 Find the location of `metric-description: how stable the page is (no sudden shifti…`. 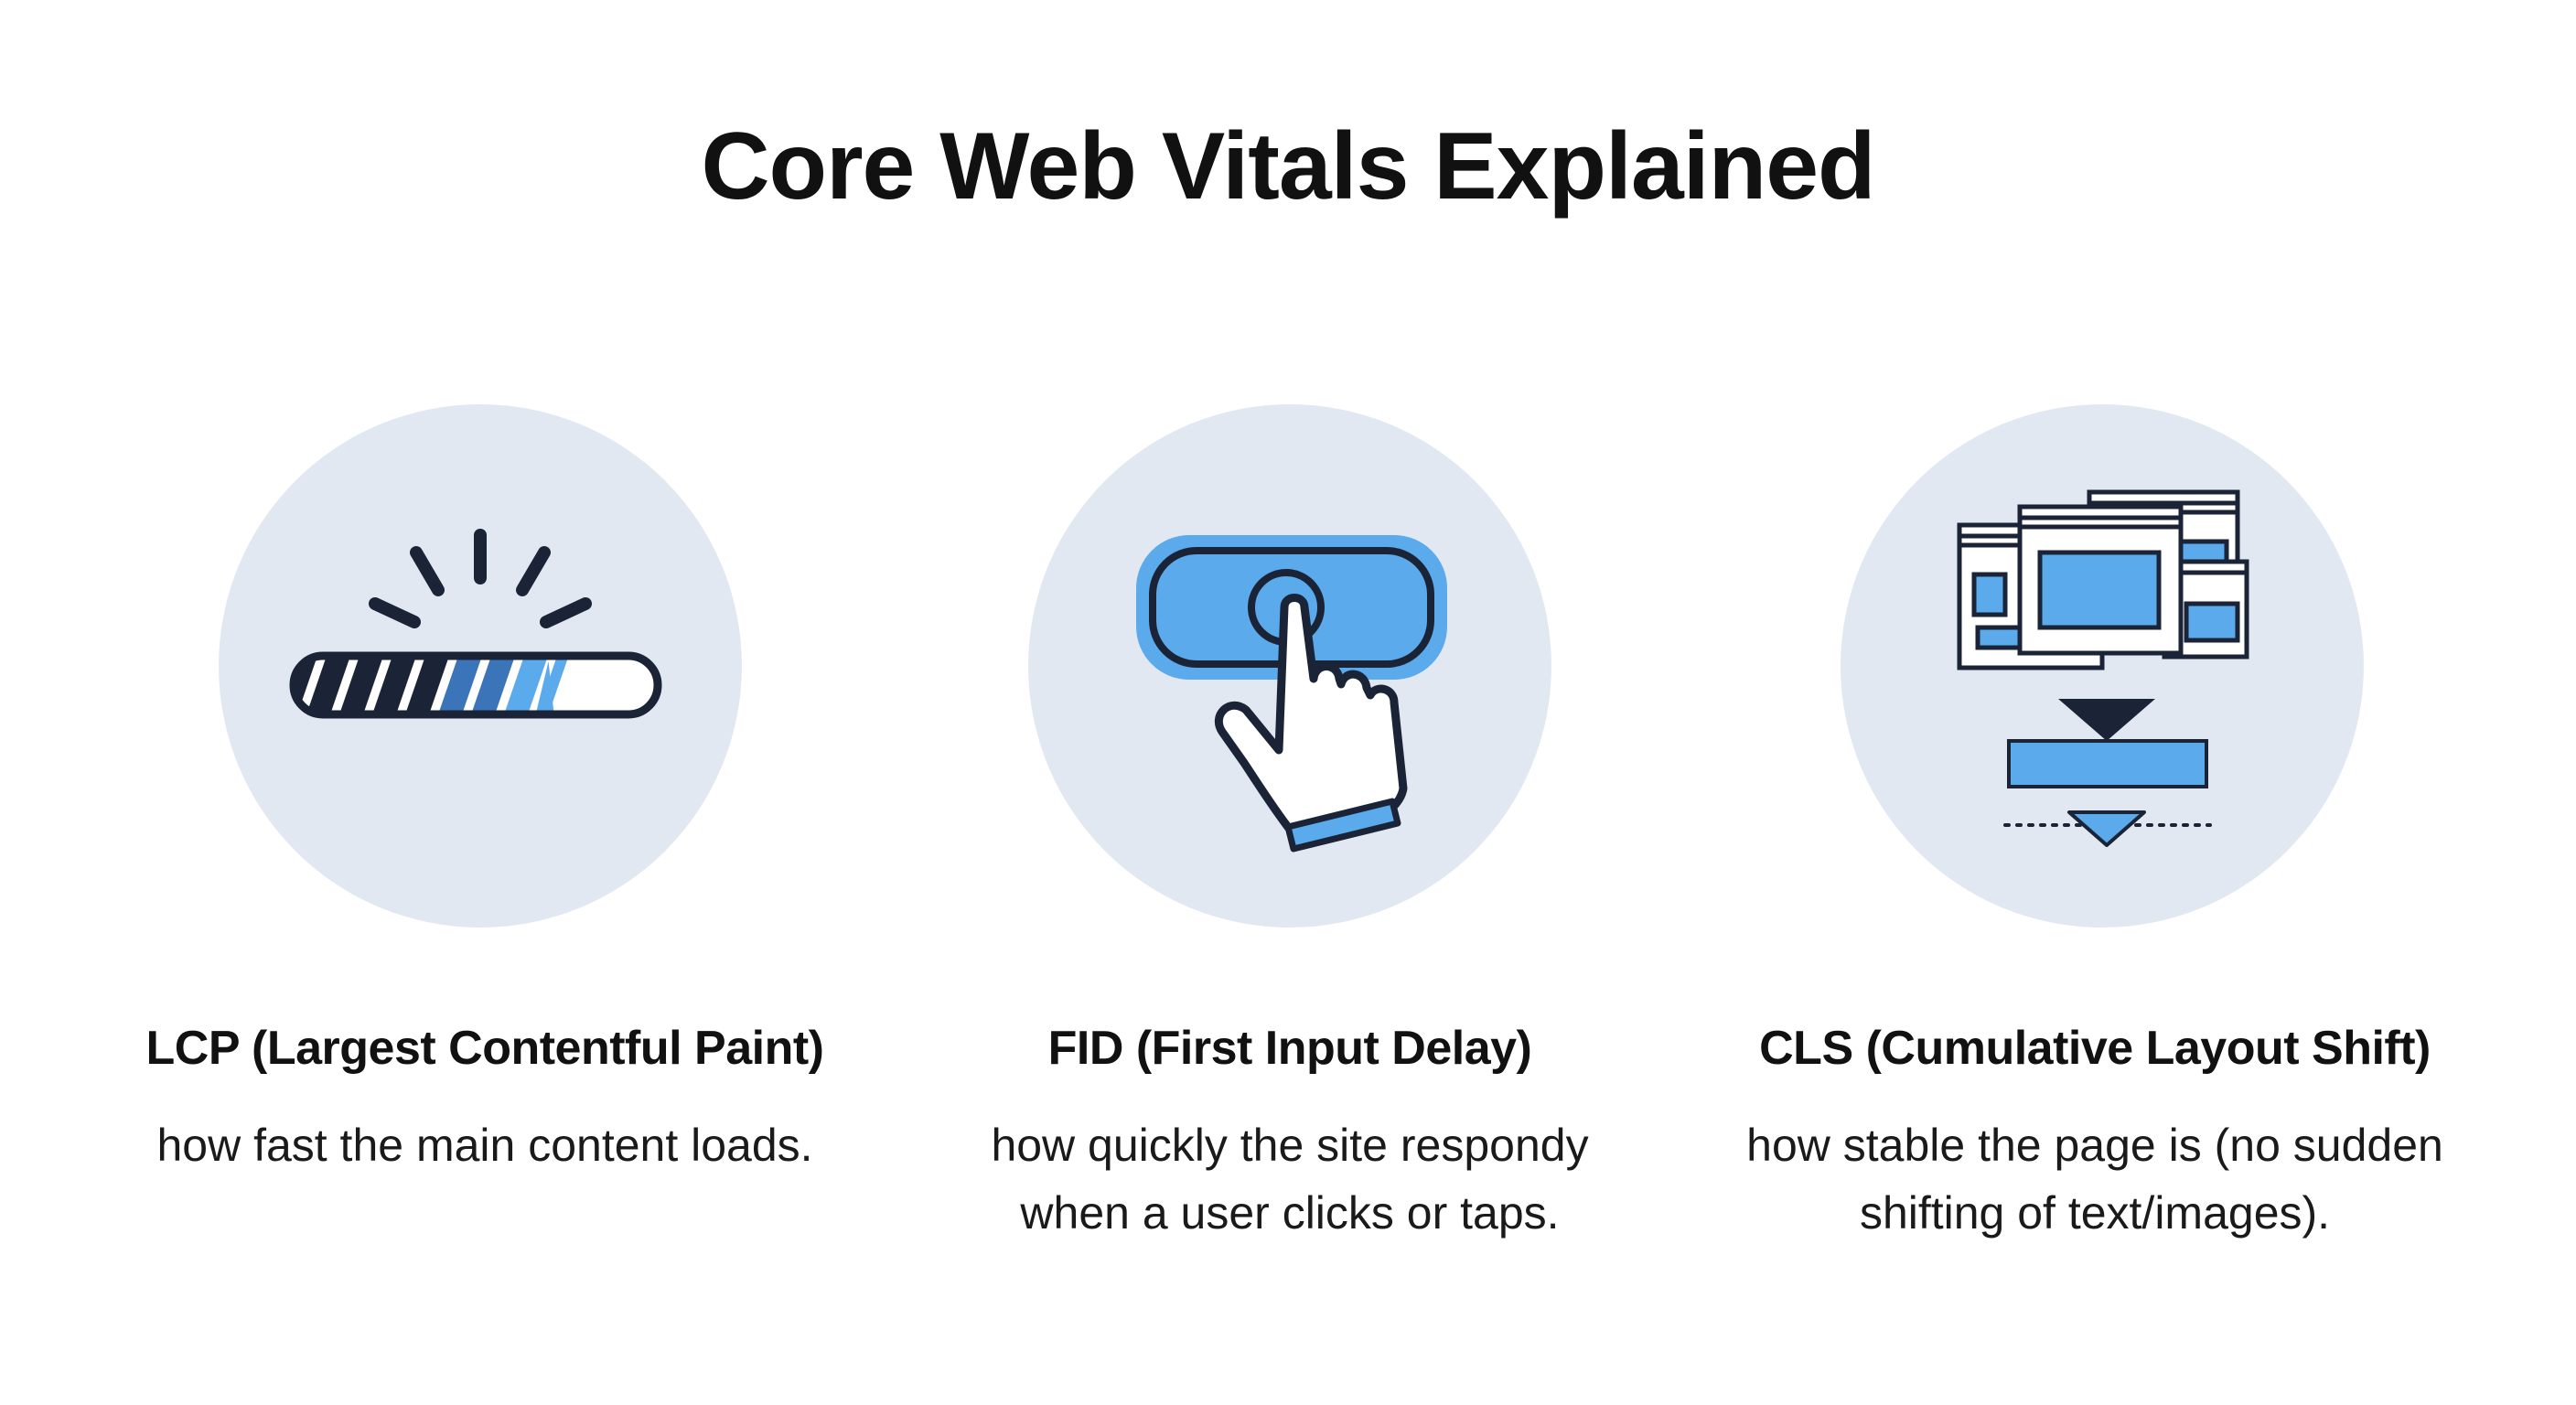

metric-description: how stable the page is (no sudden shifti… is located at coordinates (2094, 1179).